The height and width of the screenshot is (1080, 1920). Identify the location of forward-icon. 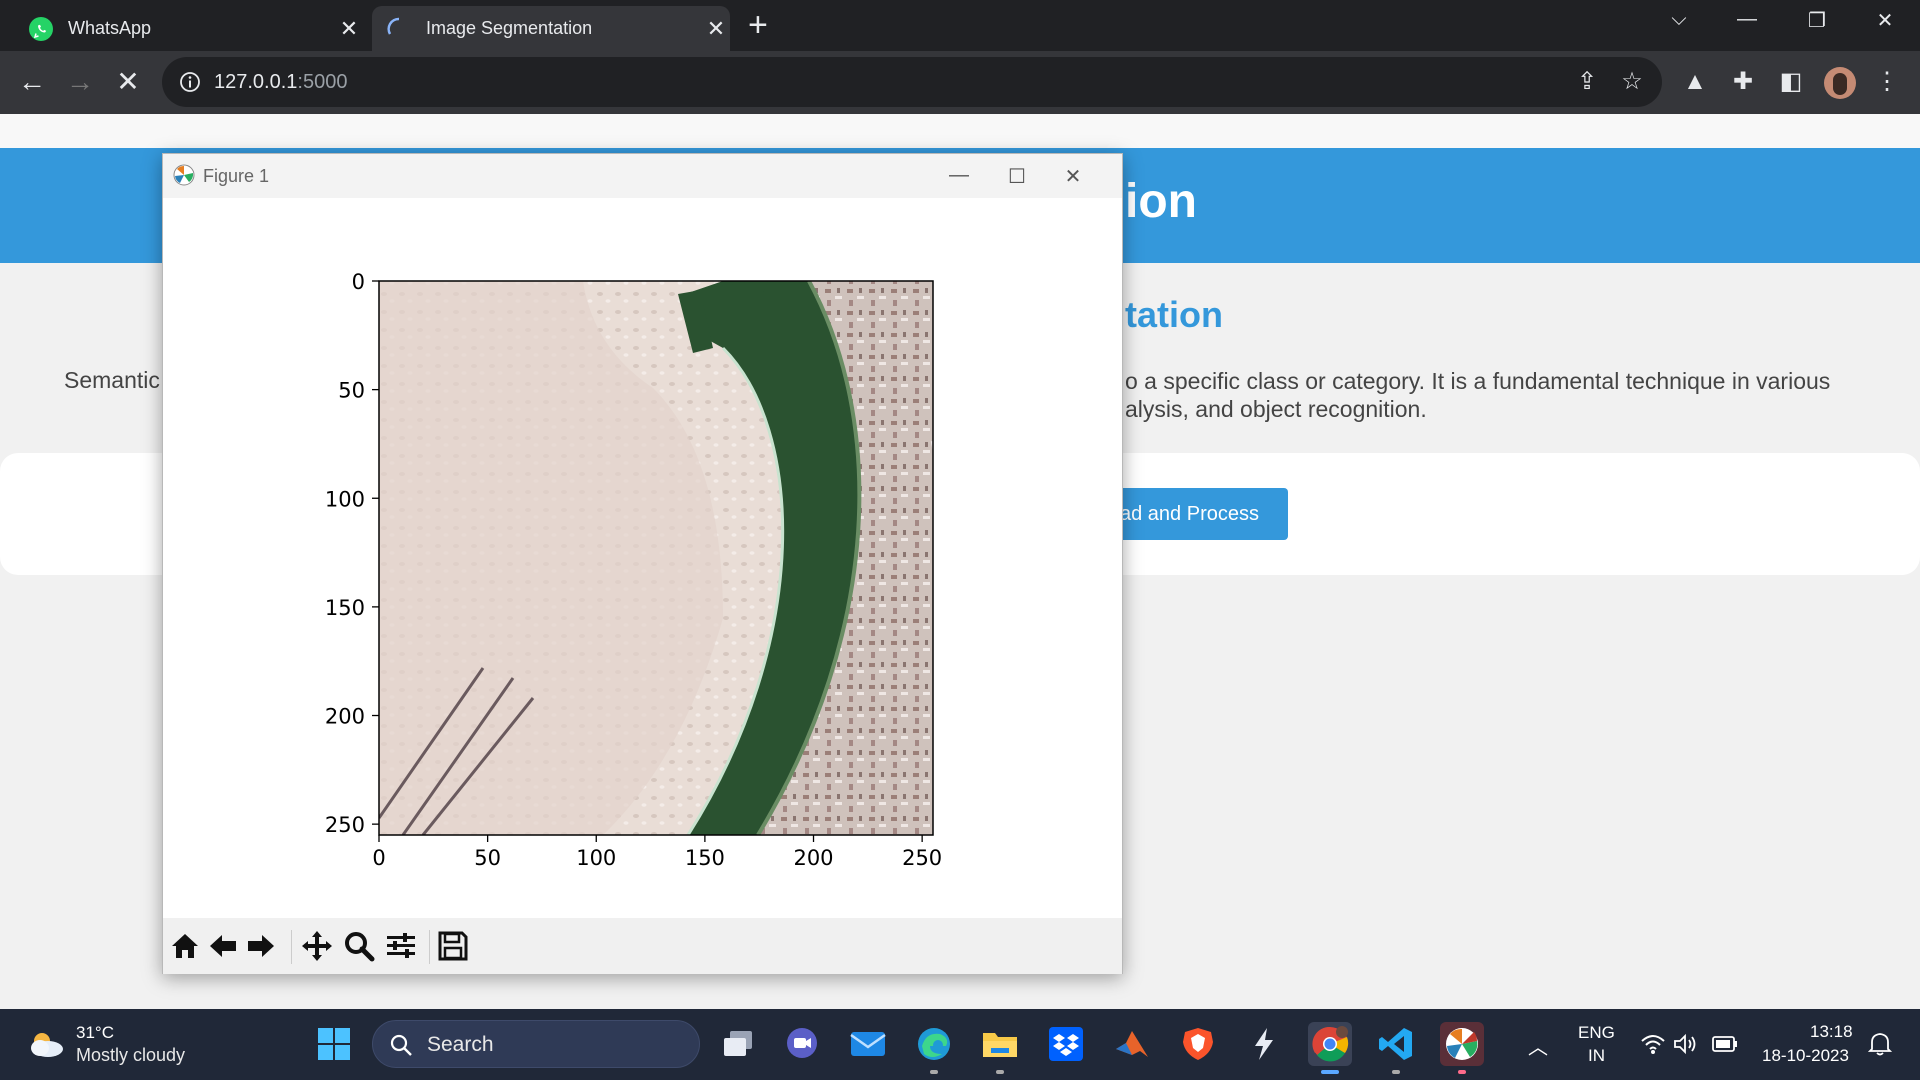
(261, 946).